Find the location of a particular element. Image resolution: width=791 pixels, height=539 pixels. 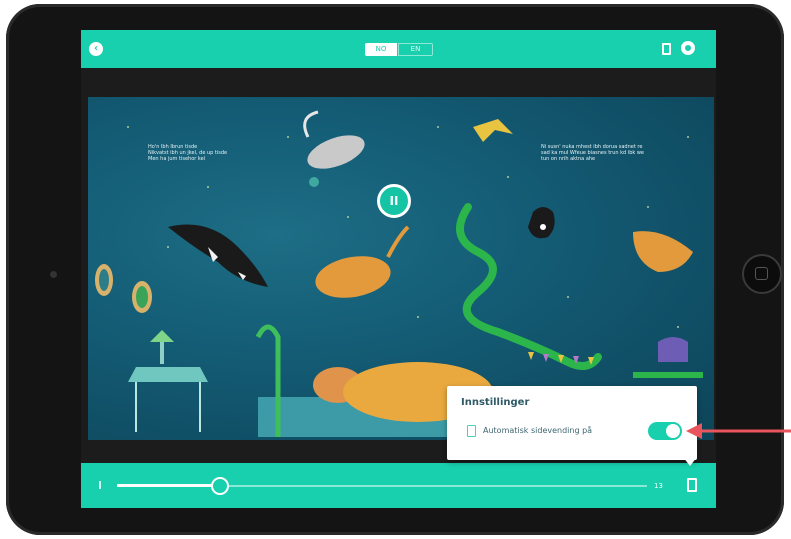

language-toggle: NO EN is located at coordinates (399, 49).